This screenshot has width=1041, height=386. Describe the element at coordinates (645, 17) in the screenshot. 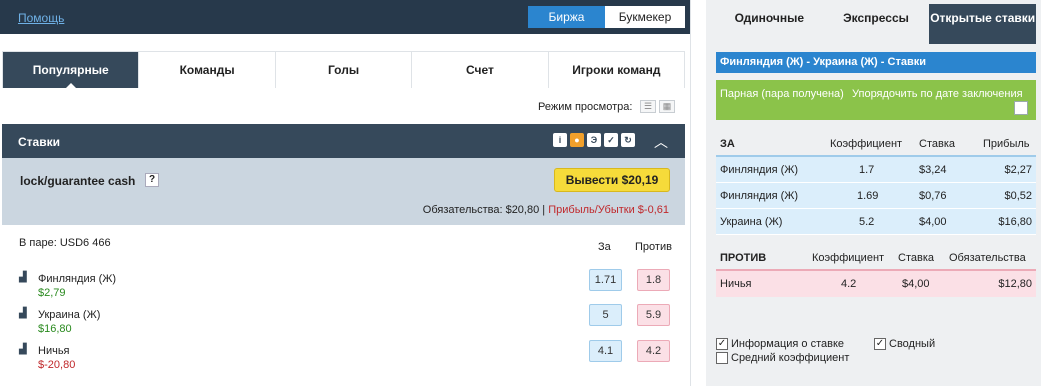

I see `mode-bookmaker-button: Букмекер` at that location.